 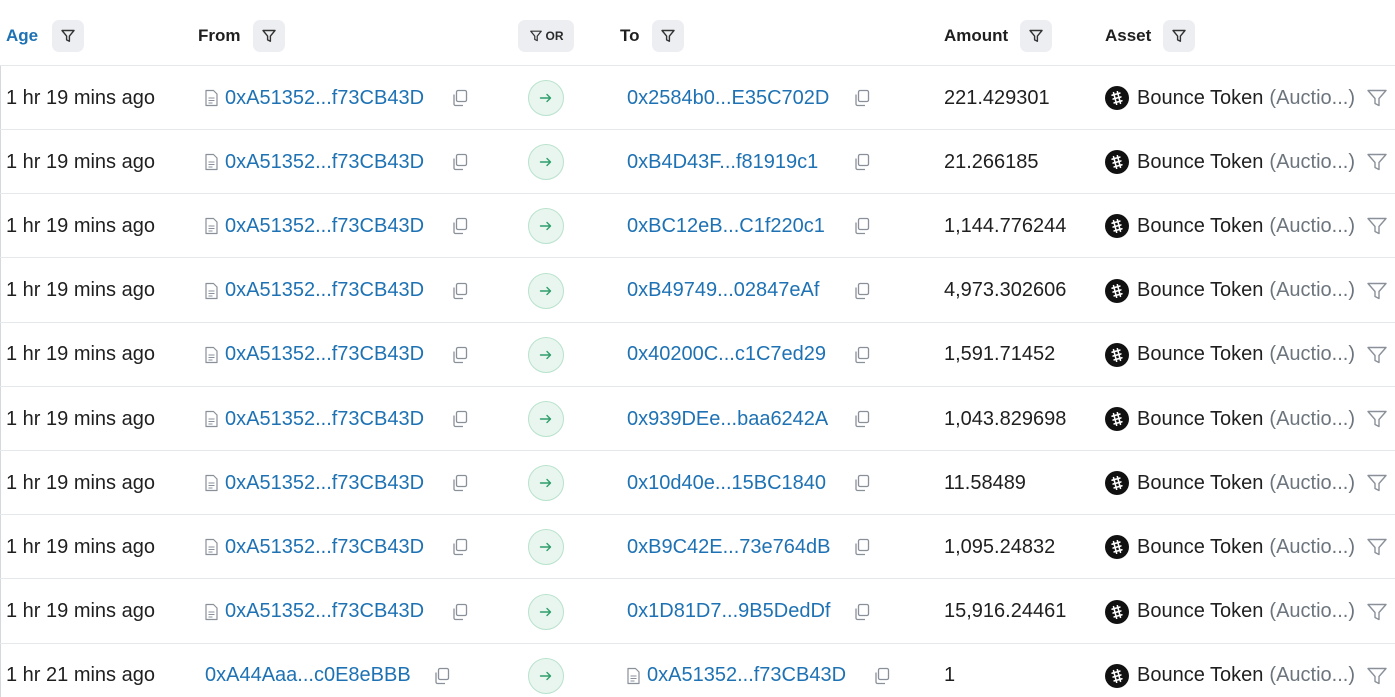 I want to click on to-filter-button, so click(x=667, y=36).